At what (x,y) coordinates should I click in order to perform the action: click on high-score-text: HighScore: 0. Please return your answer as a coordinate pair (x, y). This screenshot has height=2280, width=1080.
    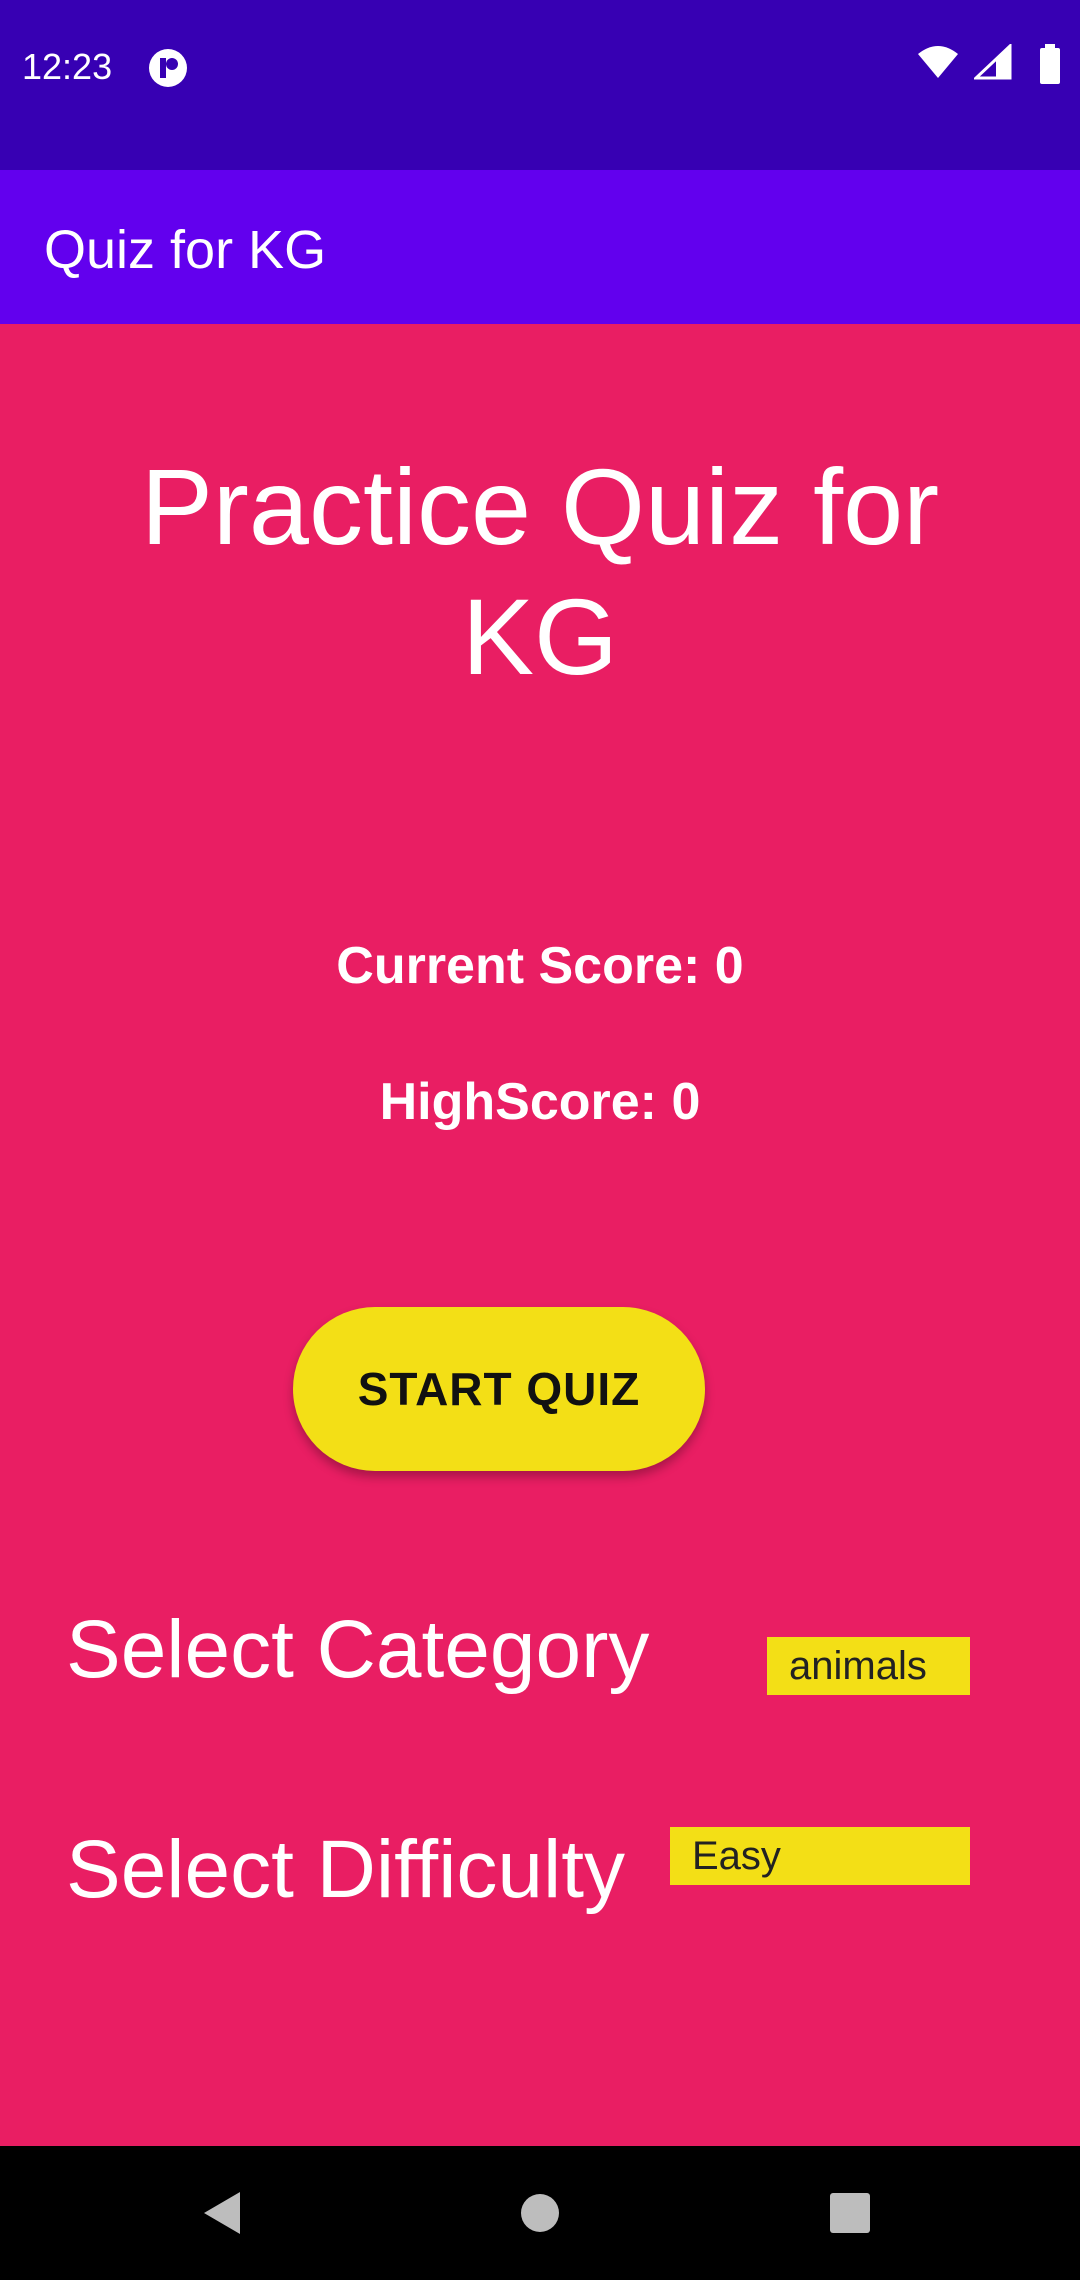
    Looking at the image, I should click on (540, 1102).